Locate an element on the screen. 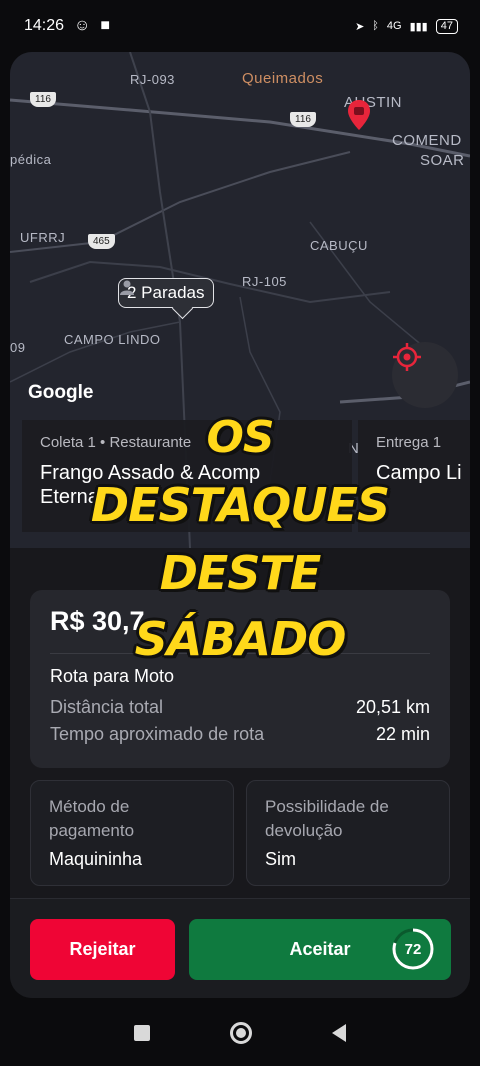  recents-button is located at coordinates (142, 1033).